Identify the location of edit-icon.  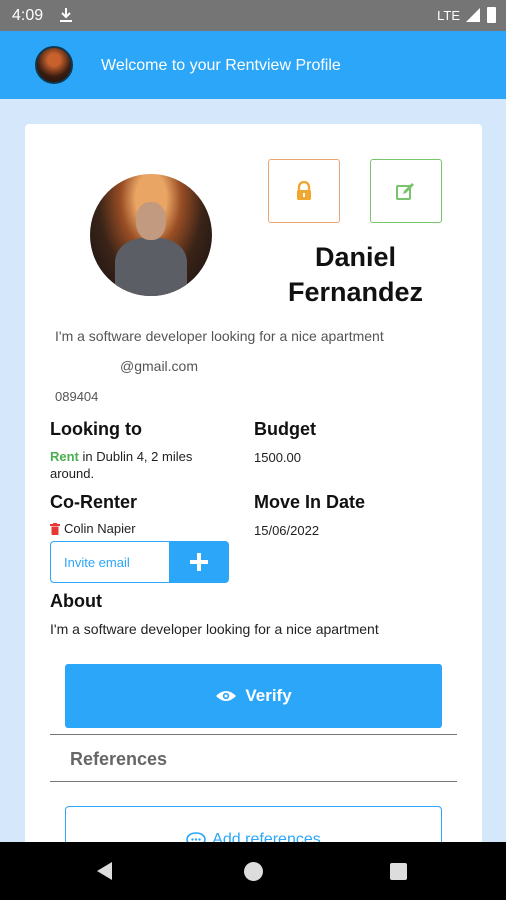
(405, 191).